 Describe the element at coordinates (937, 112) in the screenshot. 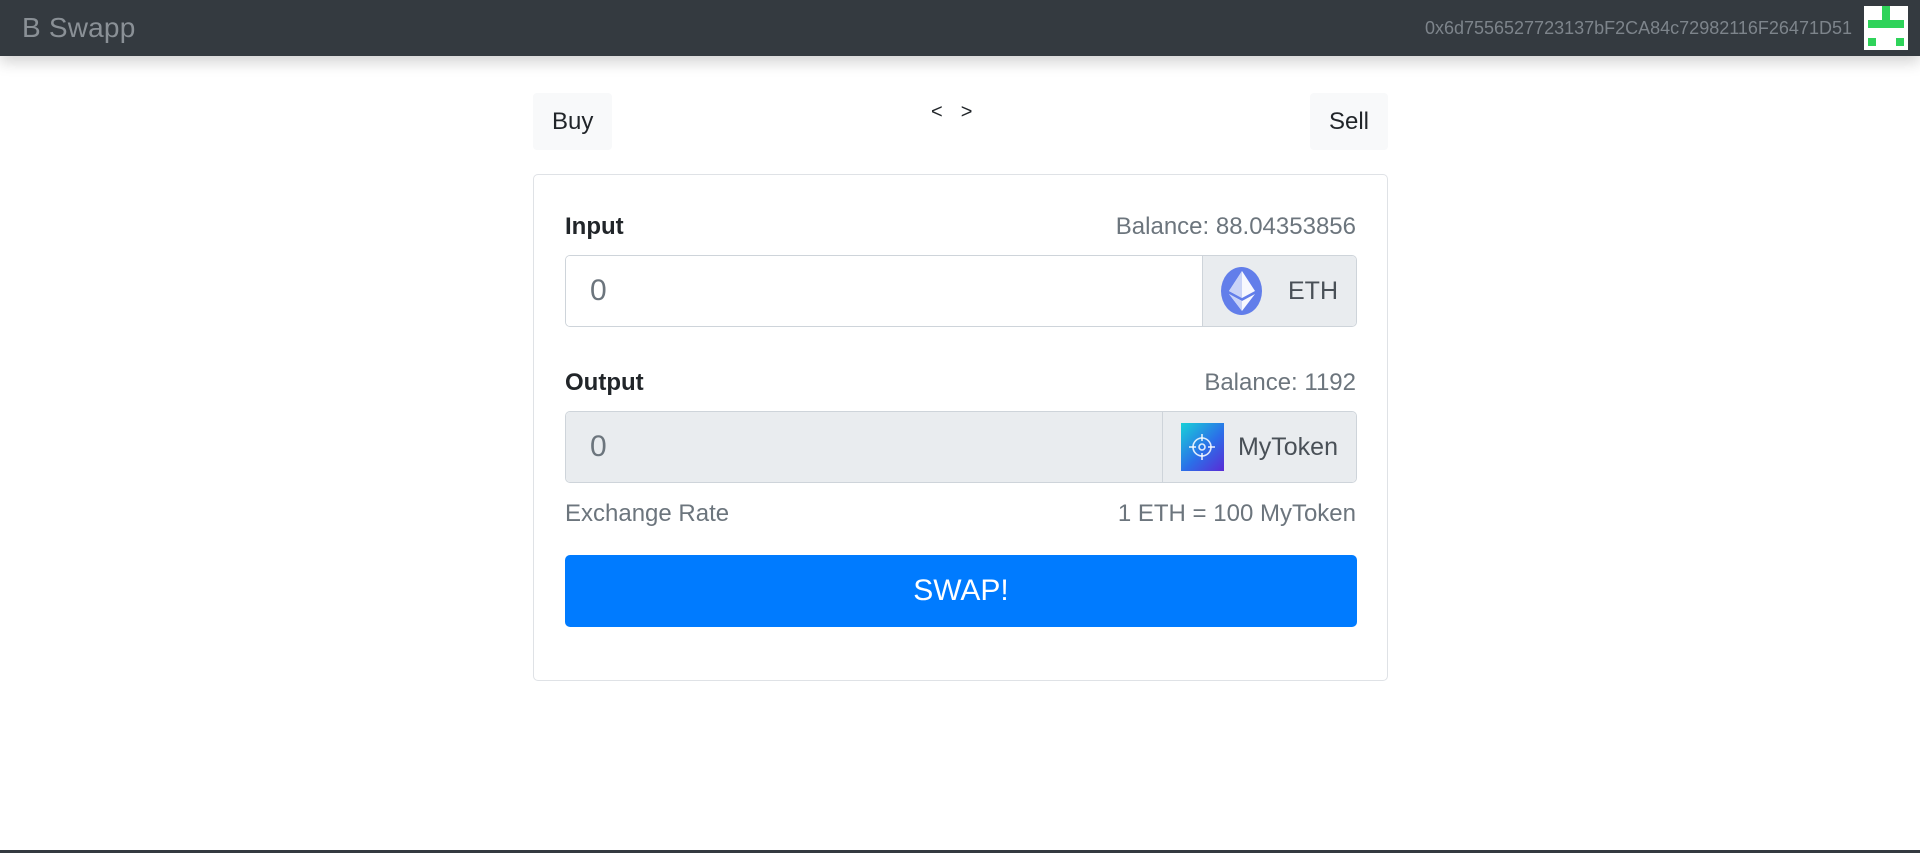

I see `previous-button: <` at that location.